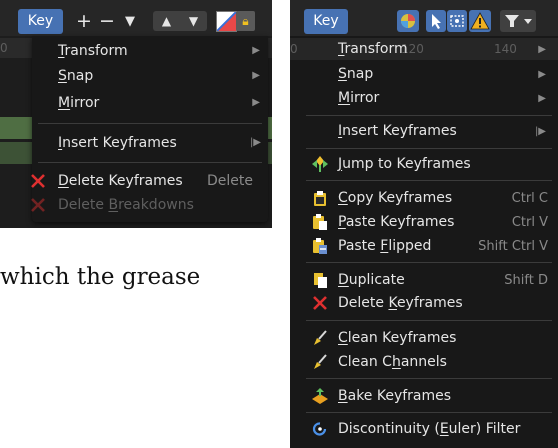 This screenshot has height=448, width=558. Describe the element at coordinates (149, 181) in the screenshot. I see `menu-item-delete-keyframes: Delete Keyframes Delete` at that location.